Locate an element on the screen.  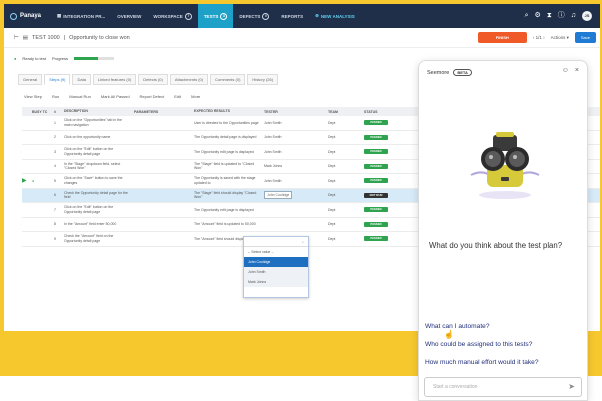
dropdown-search: ⌕ is located at coordinates (276, 242).